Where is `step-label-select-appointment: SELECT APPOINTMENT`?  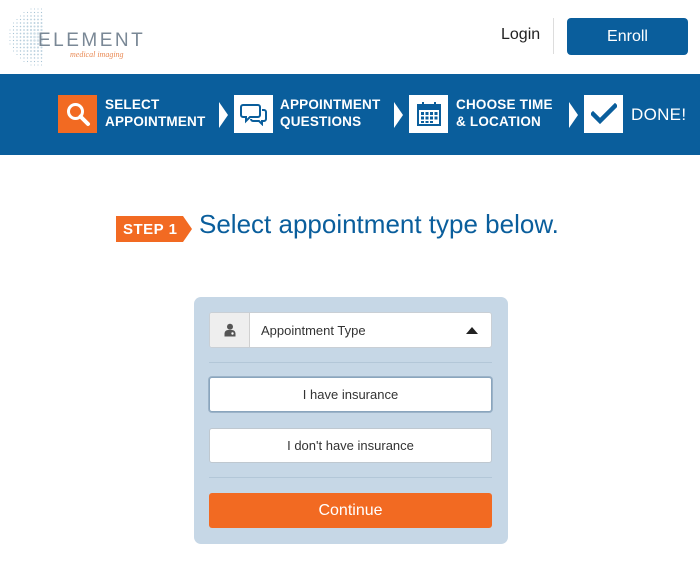
step-label-select-appointment: SELECT APPOINTMENT is located at coordinates (155, 113).